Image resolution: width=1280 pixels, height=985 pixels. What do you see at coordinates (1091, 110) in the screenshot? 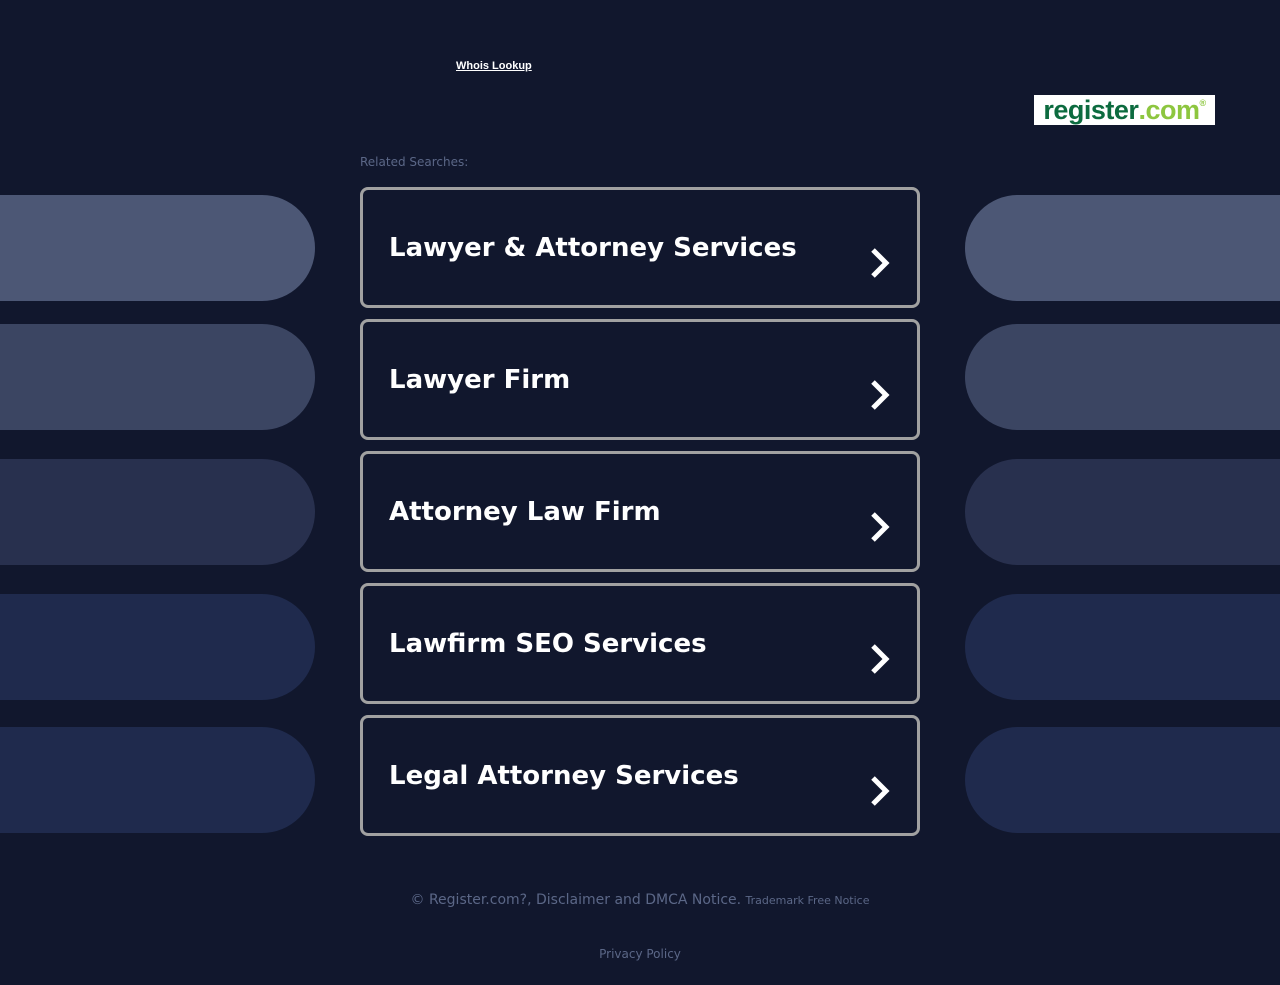
I see `logo-main-text: register` at bounding box center [1091, 110].